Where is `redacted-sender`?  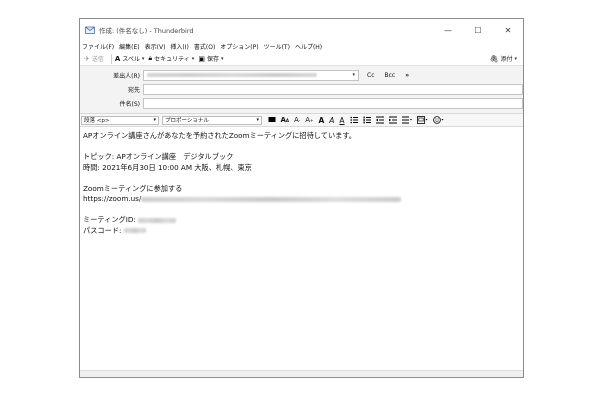
redacted-sender is located at coordinates (232, 75).